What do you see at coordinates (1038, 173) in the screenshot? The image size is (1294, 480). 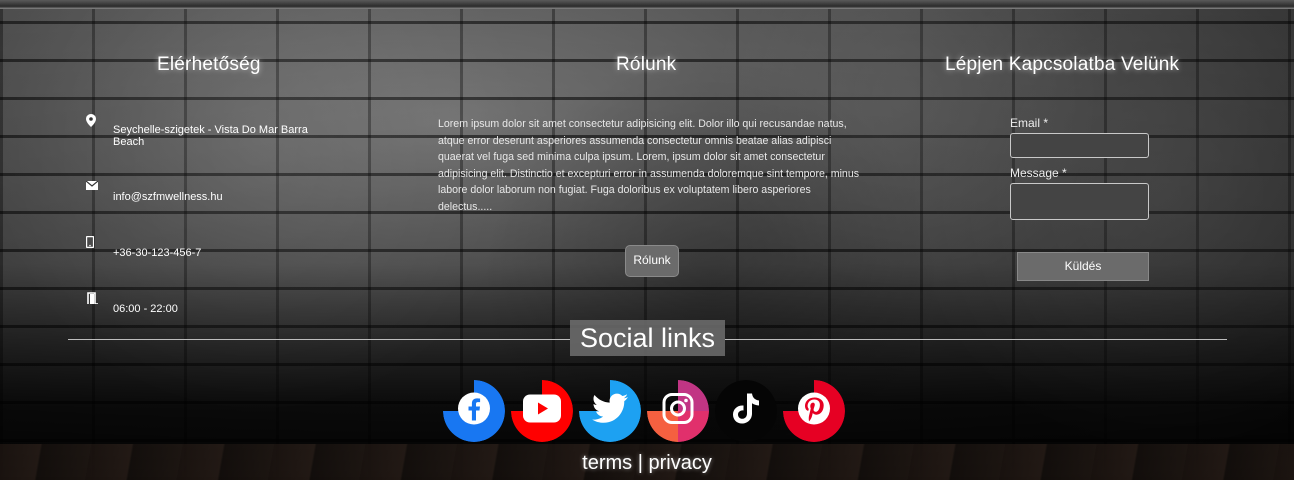 I see `message-label: Message *` at bounding box center [1038, 173].